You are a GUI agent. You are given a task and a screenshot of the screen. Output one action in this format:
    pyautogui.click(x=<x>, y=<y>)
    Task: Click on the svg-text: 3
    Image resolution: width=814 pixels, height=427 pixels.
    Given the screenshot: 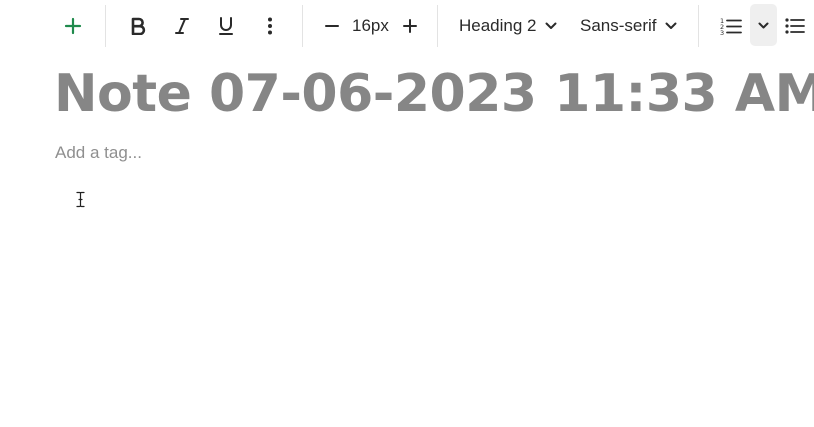 What is the action you would take?
    pyautogui.click(x=722, y=32)
    